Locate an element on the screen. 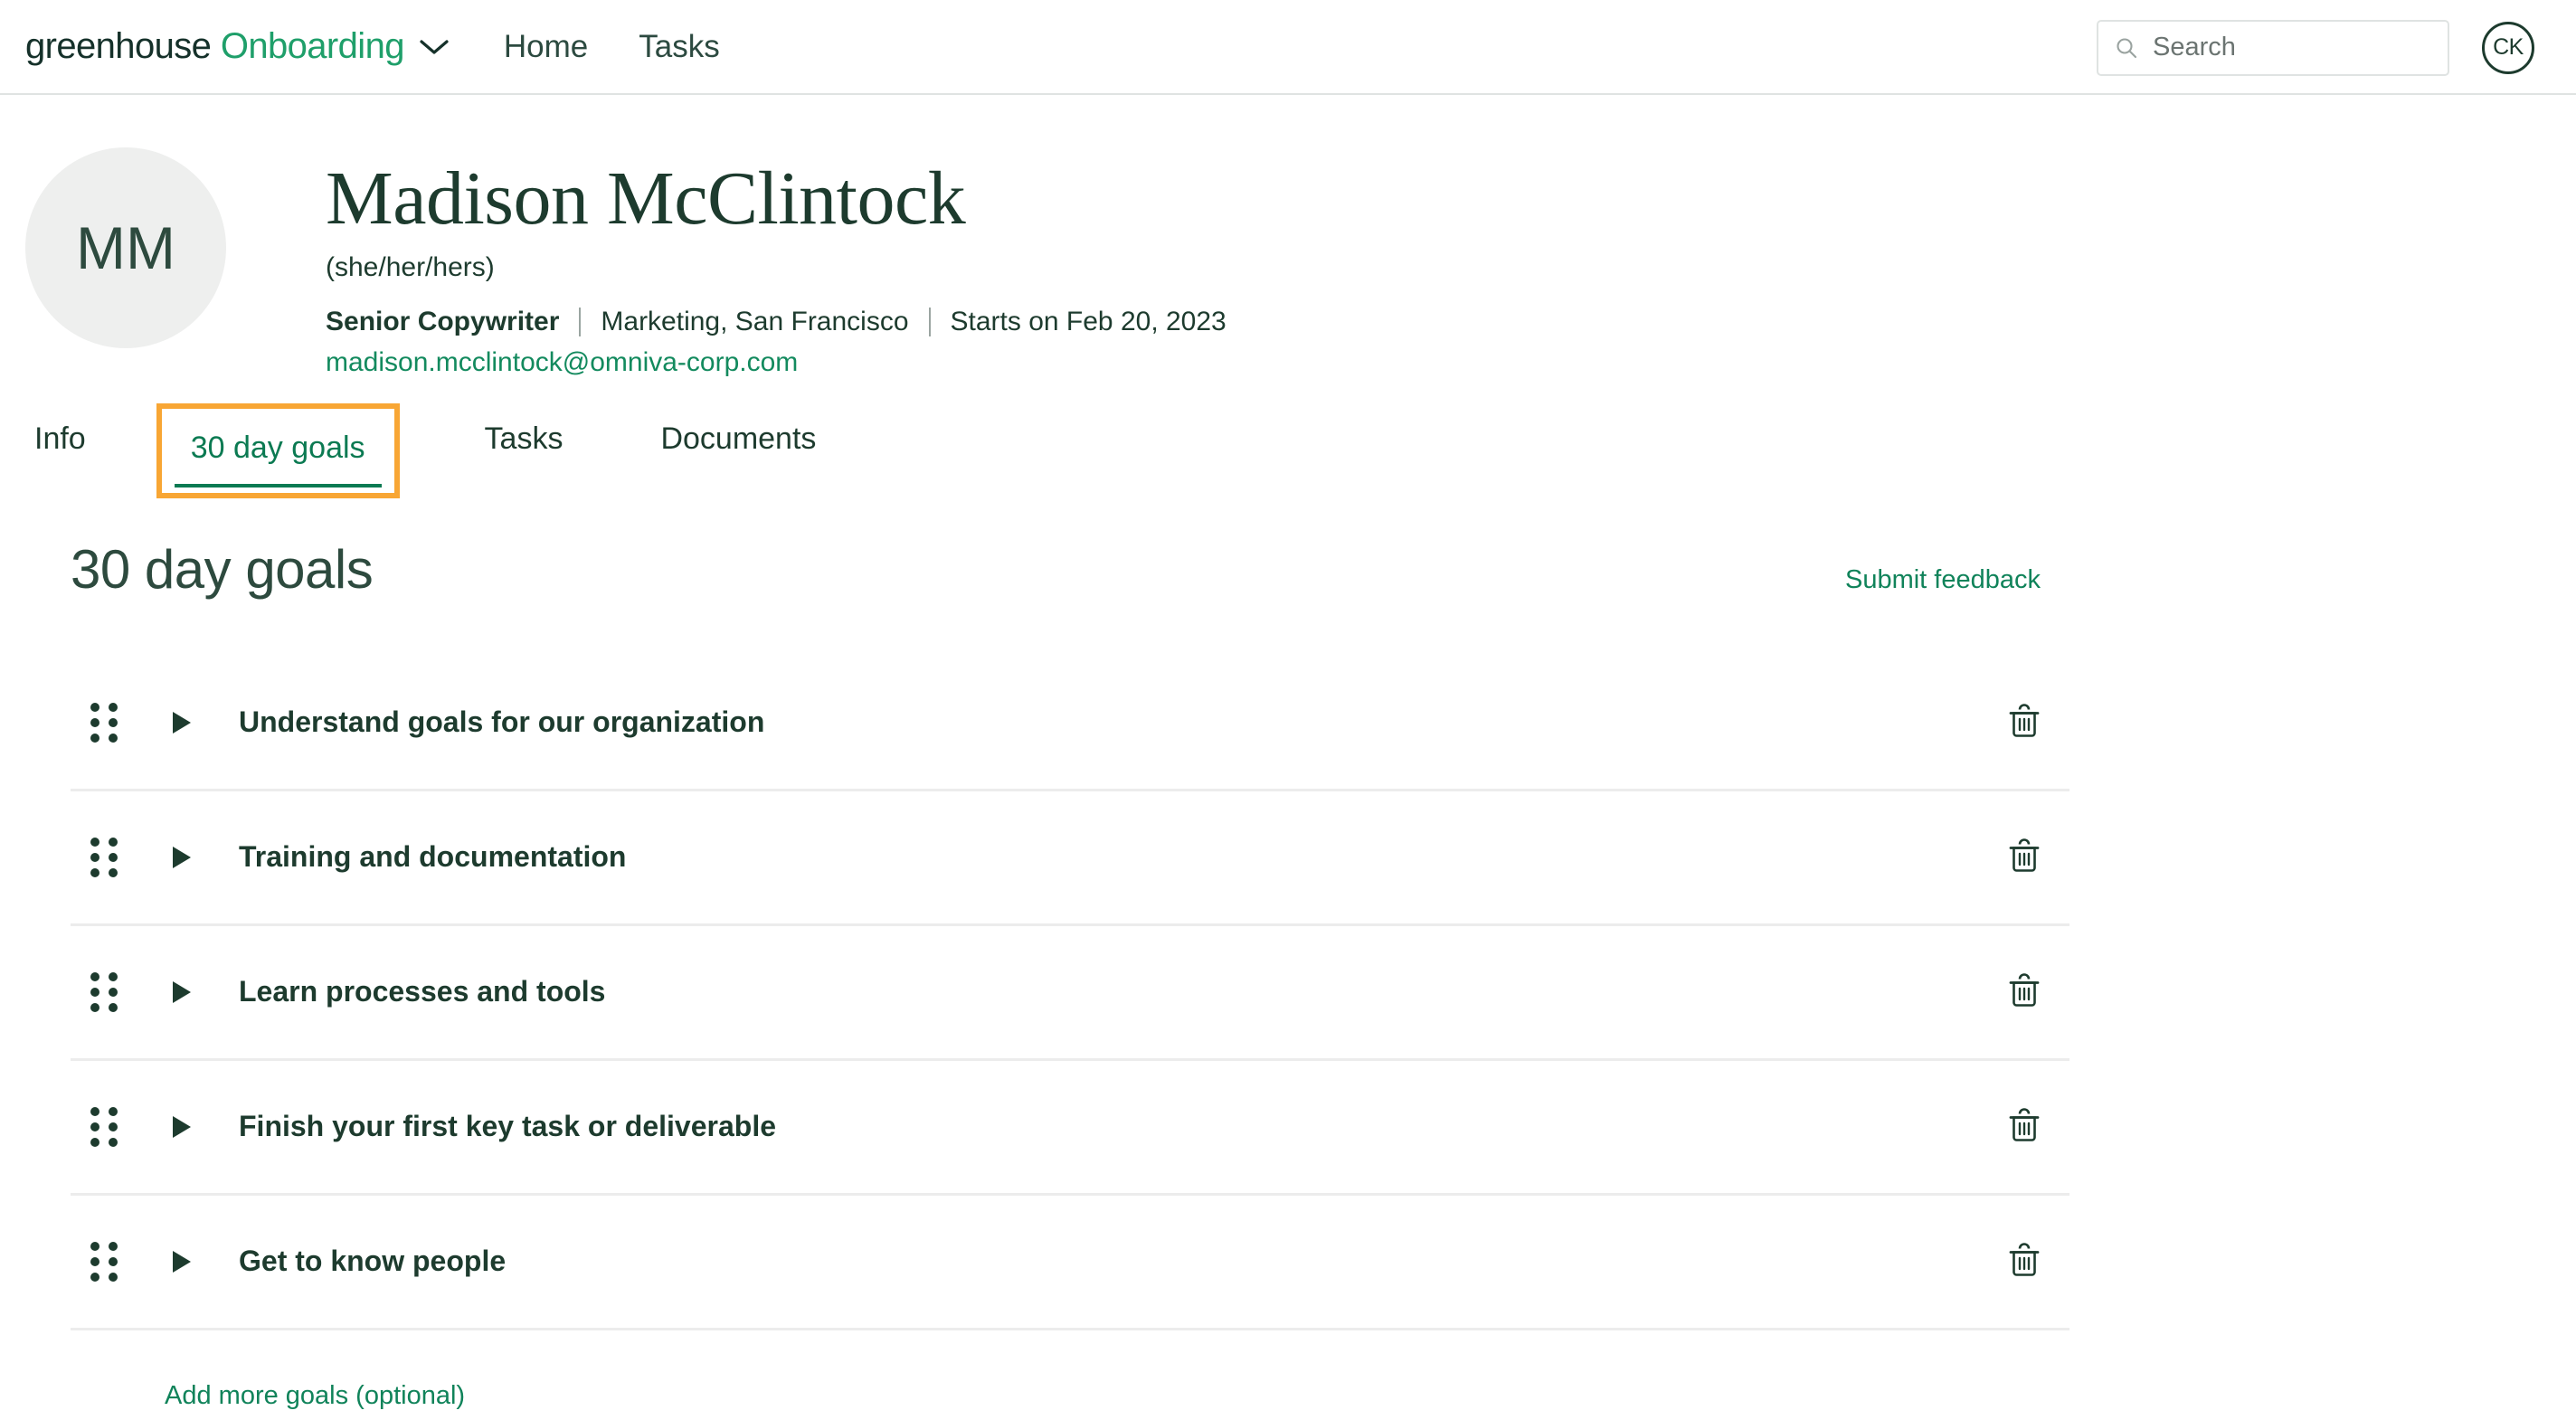 The width and height of the screenshot is (2576, 1420). goal-title: Understand goals for our organization is located at coordinates (502, 722).